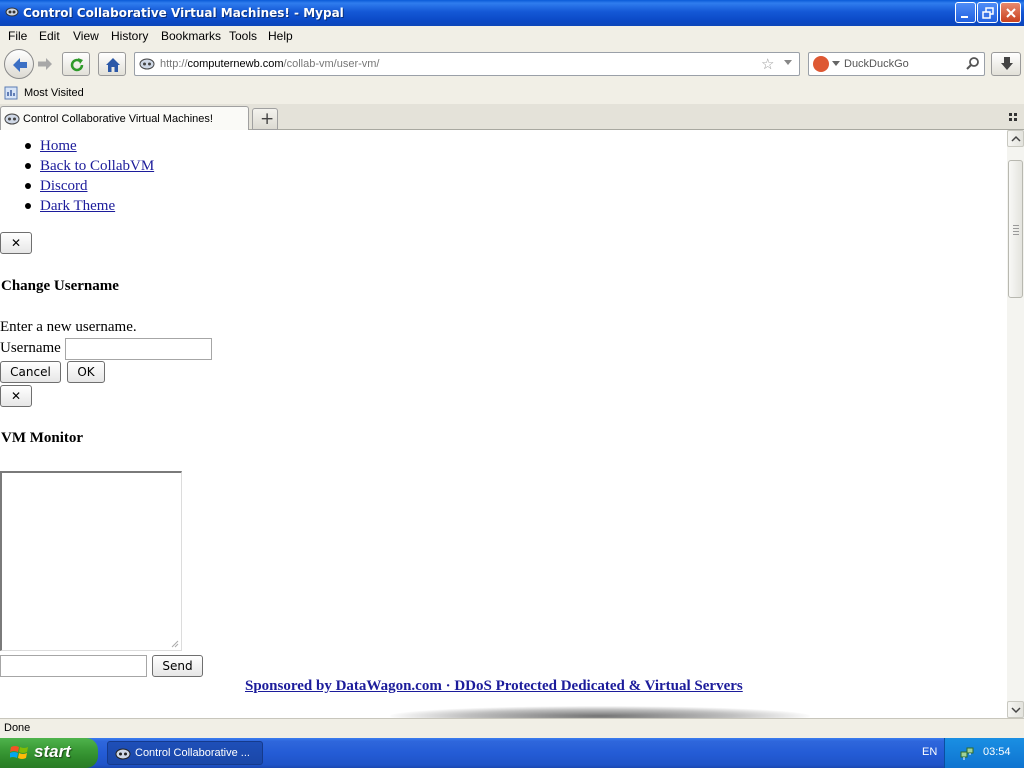 The image size is (1024, 768). Describe the element at coordinates (52, 751) in the screenshot. I see `start-label: start` at that location.